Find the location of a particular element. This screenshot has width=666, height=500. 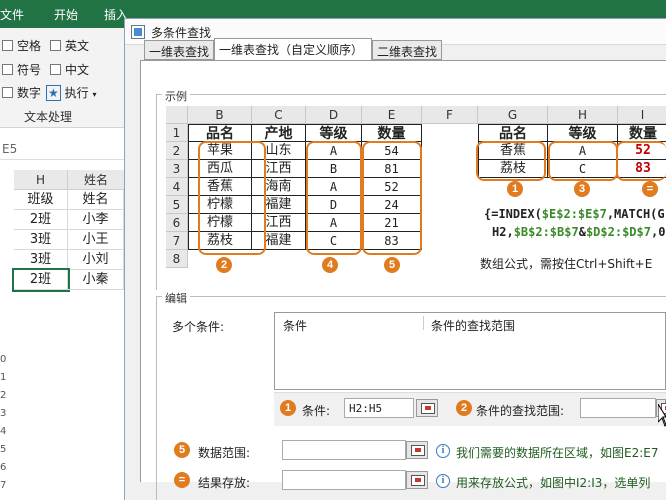

name-box-value: E5 is located at coordinates (10, 149).